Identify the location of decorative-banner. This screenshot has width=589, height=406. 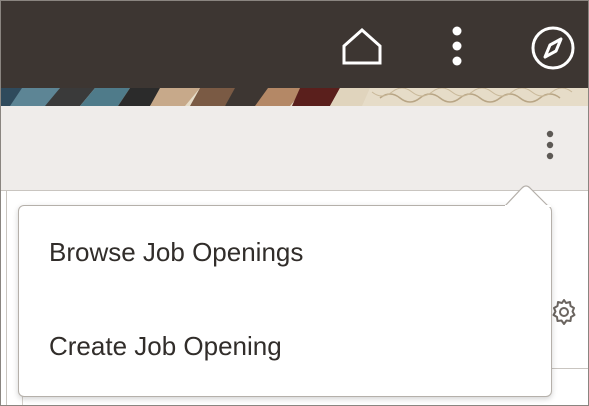
(294, 97).